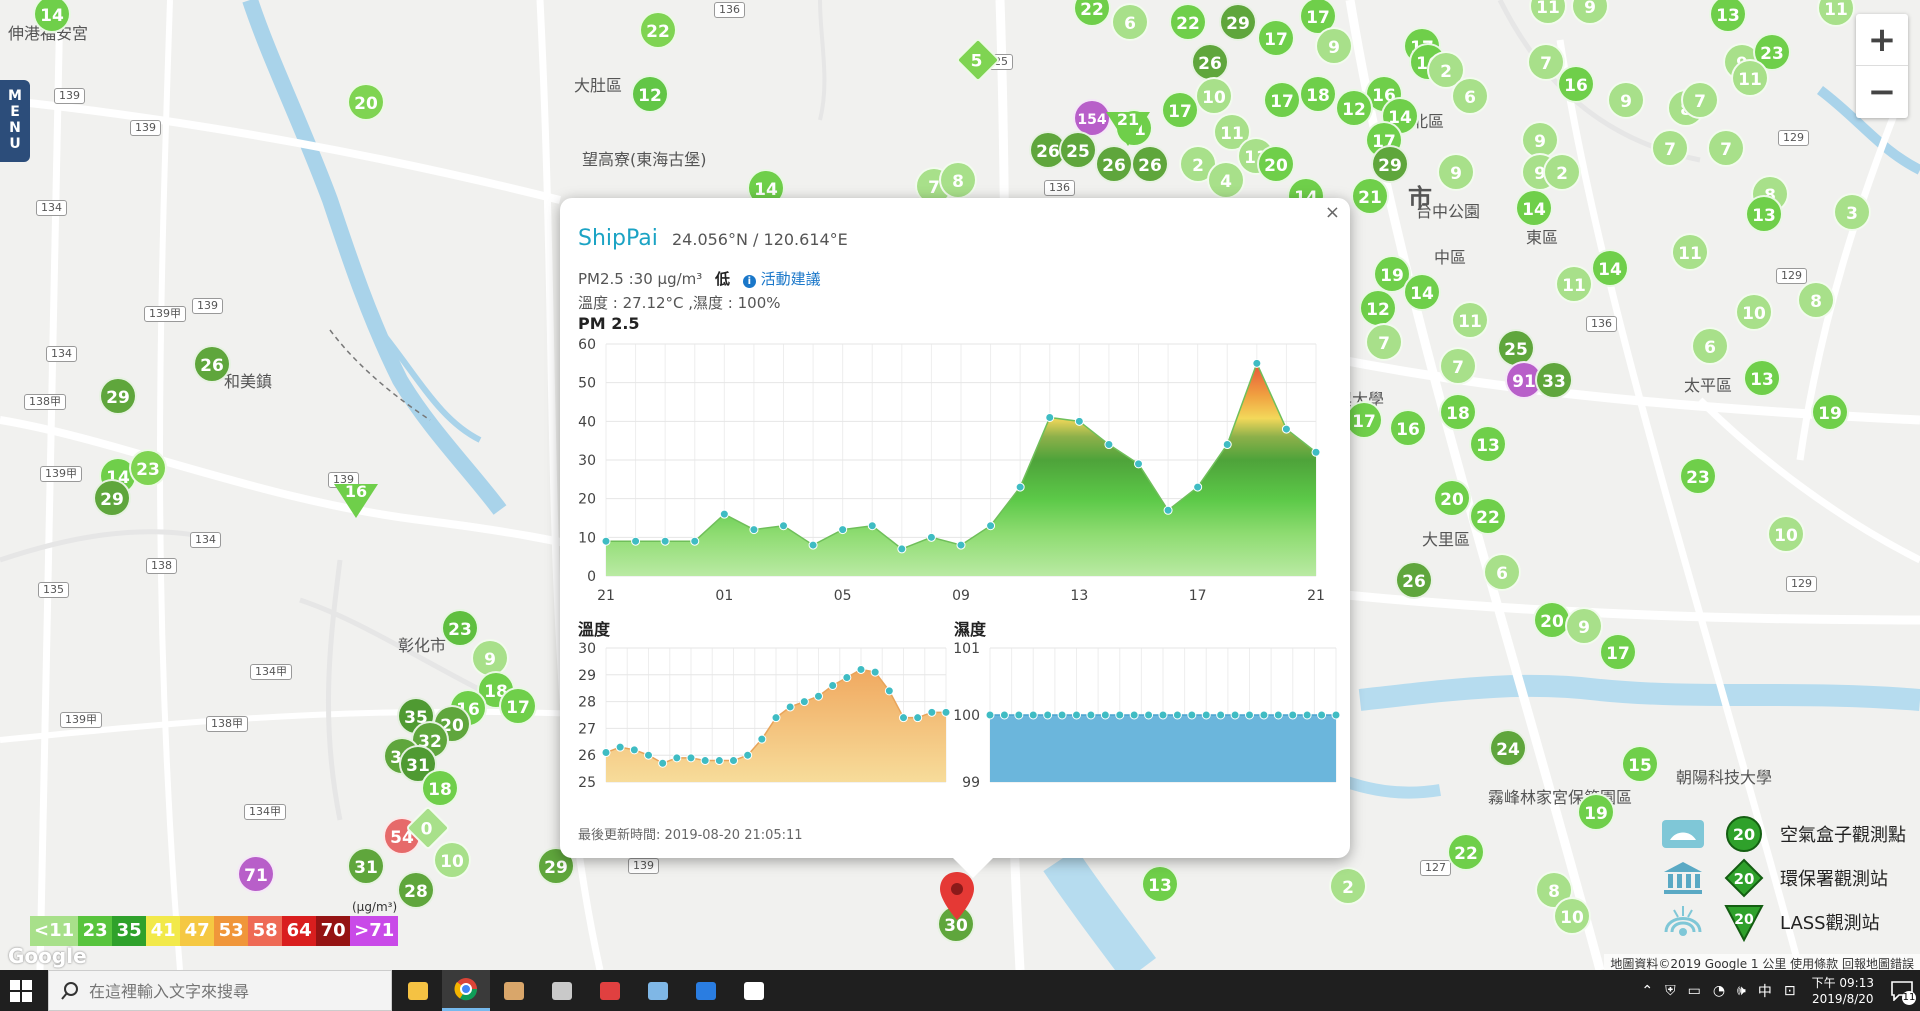  I want to click on airbox-station-marker: 31, so click(366, 866).